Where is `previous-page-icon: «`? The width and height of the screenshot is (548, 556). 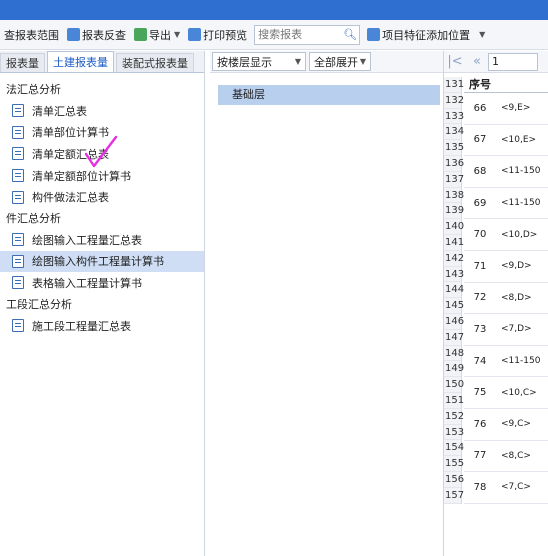 previous-page-icon: « is located at coordinates (477, 61).